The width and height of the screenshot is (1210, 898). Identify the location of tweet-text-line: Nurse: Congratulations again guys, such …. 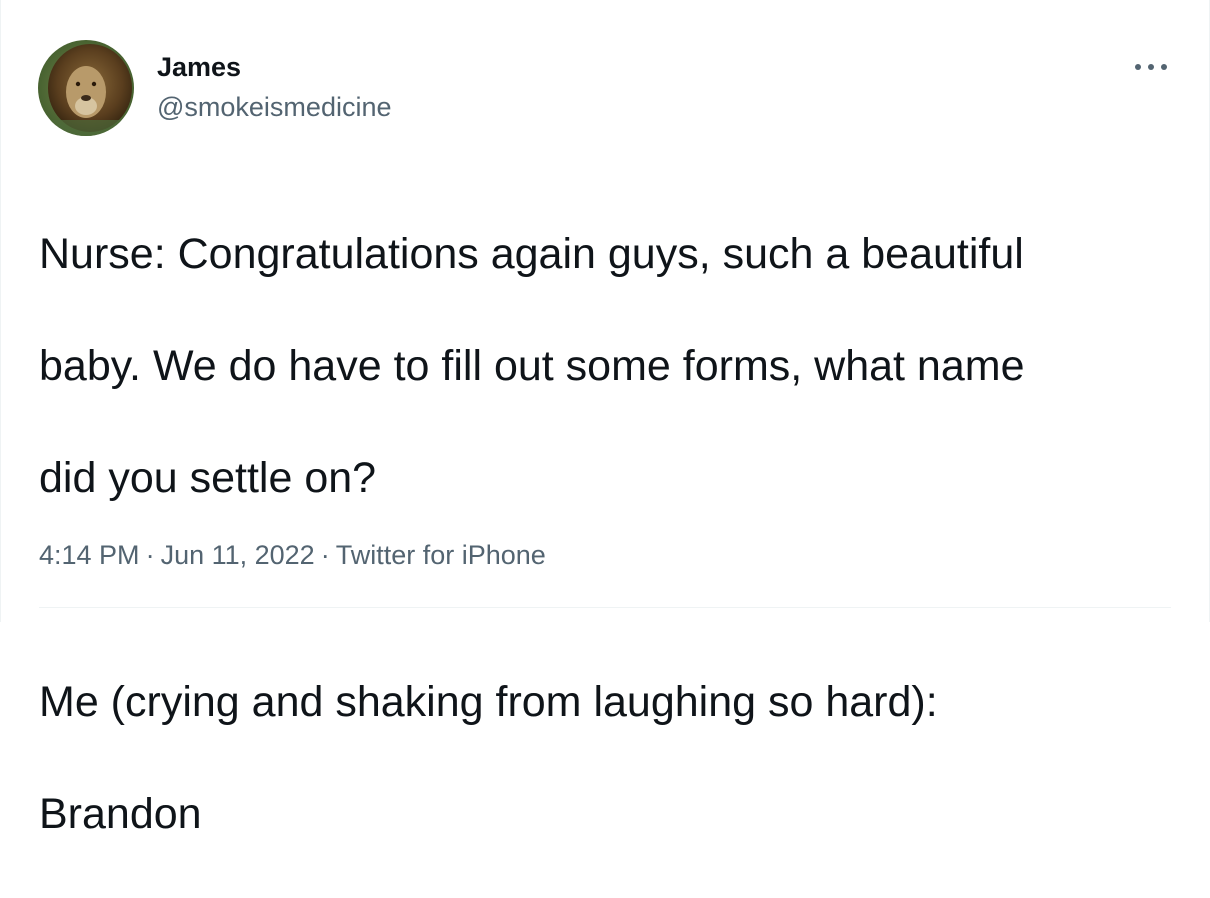
(531, 254).